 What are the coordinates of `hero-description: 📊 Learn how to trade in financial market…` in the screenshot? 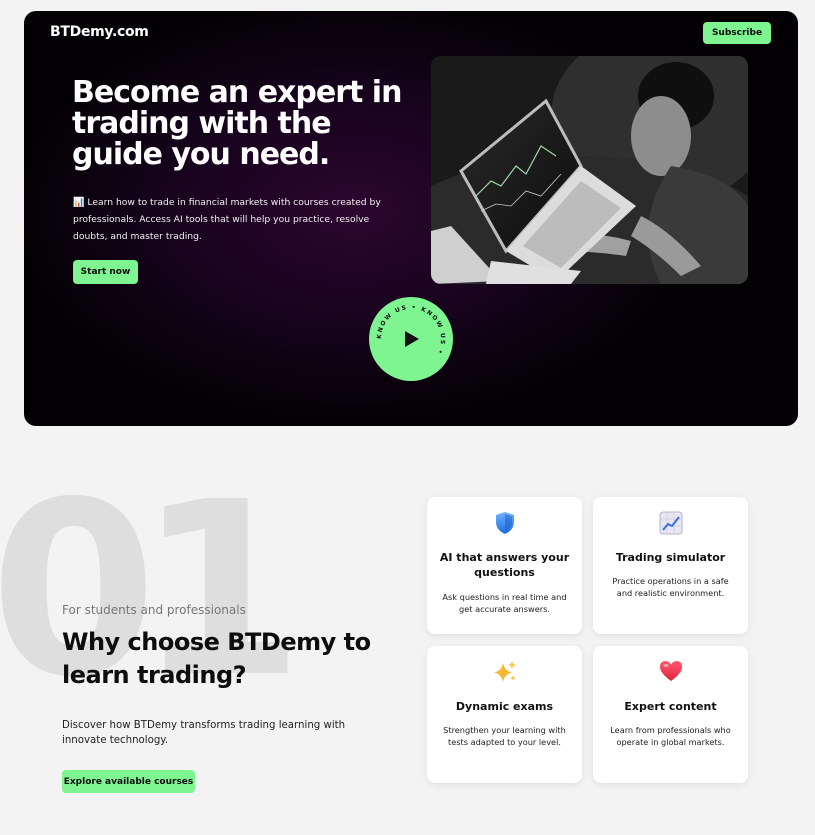 It's located at (227, 219).